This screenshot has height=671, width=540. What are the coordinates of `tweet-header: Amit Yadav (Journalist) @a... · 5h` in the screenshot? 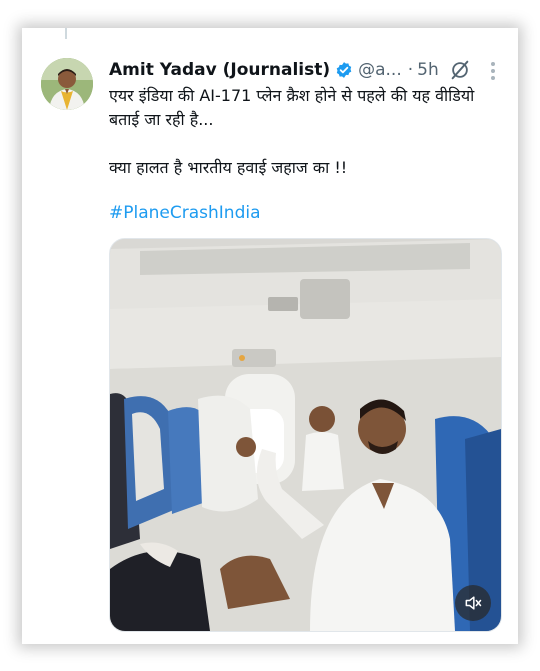 It's located at (303, 70).